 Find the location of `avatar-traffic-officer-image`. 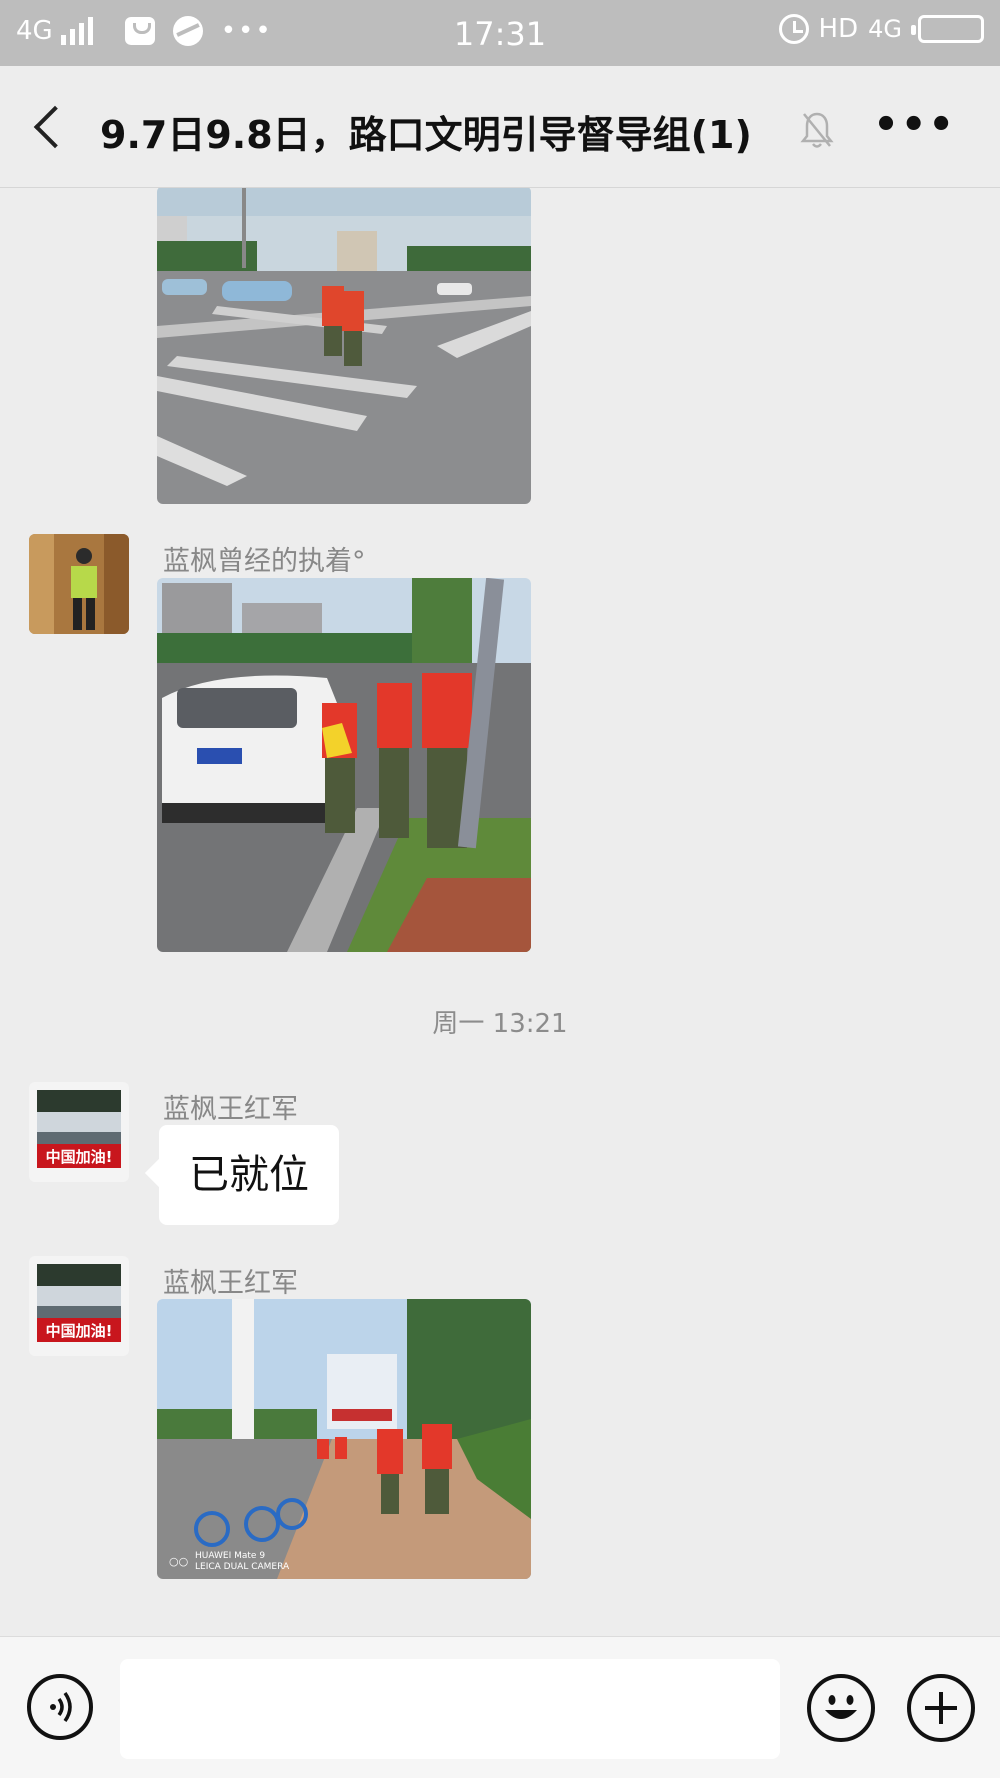

avatar-traffic-officer-image is located at coordinates (79, 584).